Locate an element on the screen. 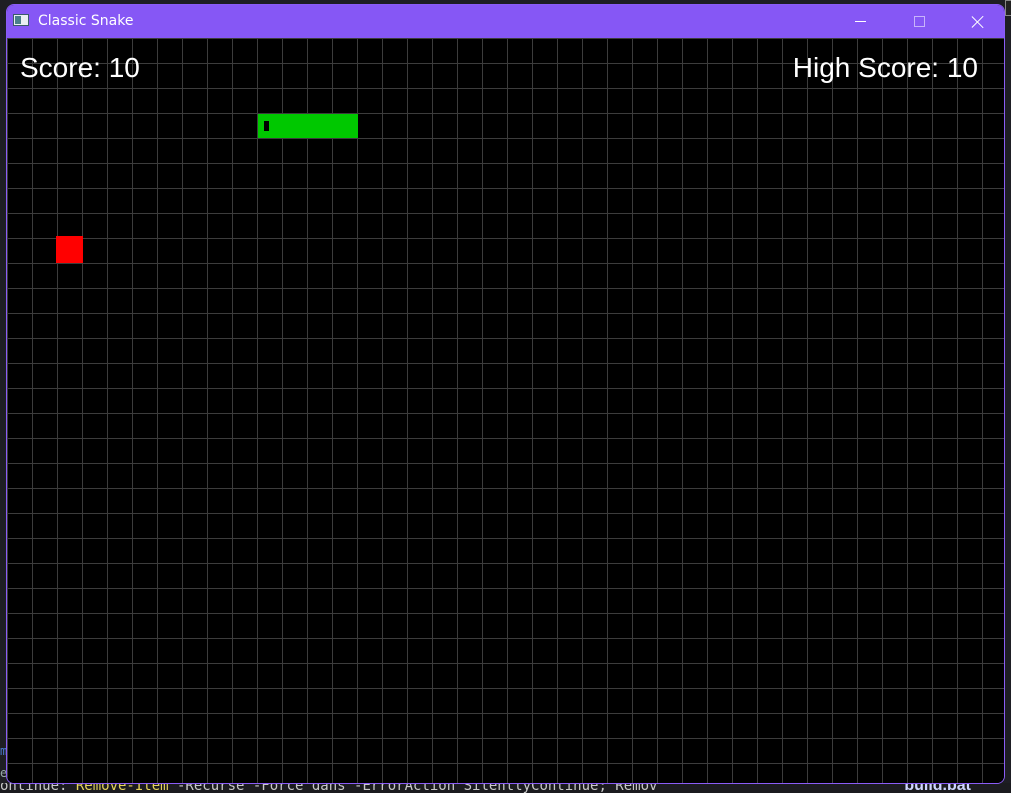  maximize-button is located at coordinates (919, 21).